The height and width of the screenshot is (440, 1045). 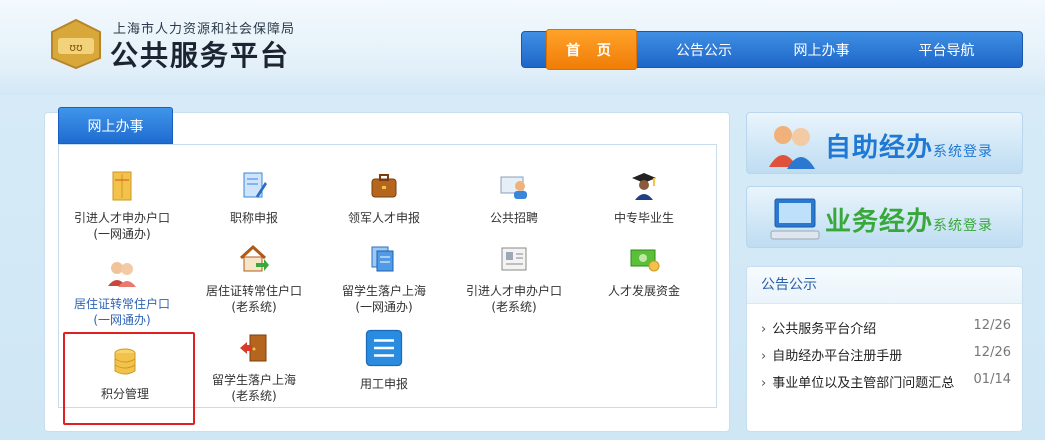 I want to click on nav-announcements: 公告公示, so click(x=704, y=49).